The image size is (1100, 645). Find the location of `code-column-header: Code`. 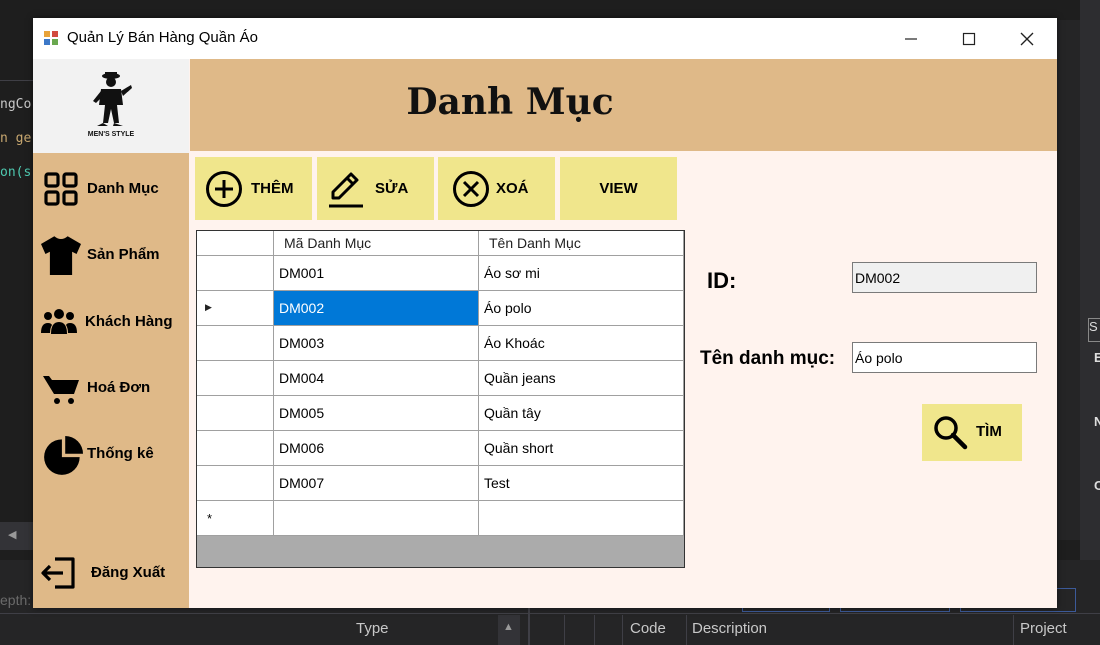

code-column-header: Code is located at coordinates (648, 628).